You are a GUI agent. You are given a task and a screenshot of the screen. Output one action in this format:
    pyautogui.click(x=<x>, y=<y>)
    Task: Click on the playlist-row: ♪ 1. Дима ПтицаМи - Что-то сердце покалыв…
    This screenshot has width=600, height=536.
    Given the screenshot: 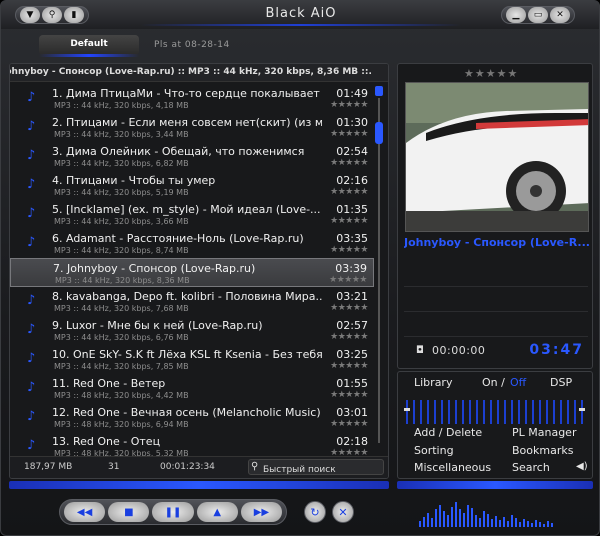 What is the action you would take?
    pyautogui.click(x=192, y=98)
    